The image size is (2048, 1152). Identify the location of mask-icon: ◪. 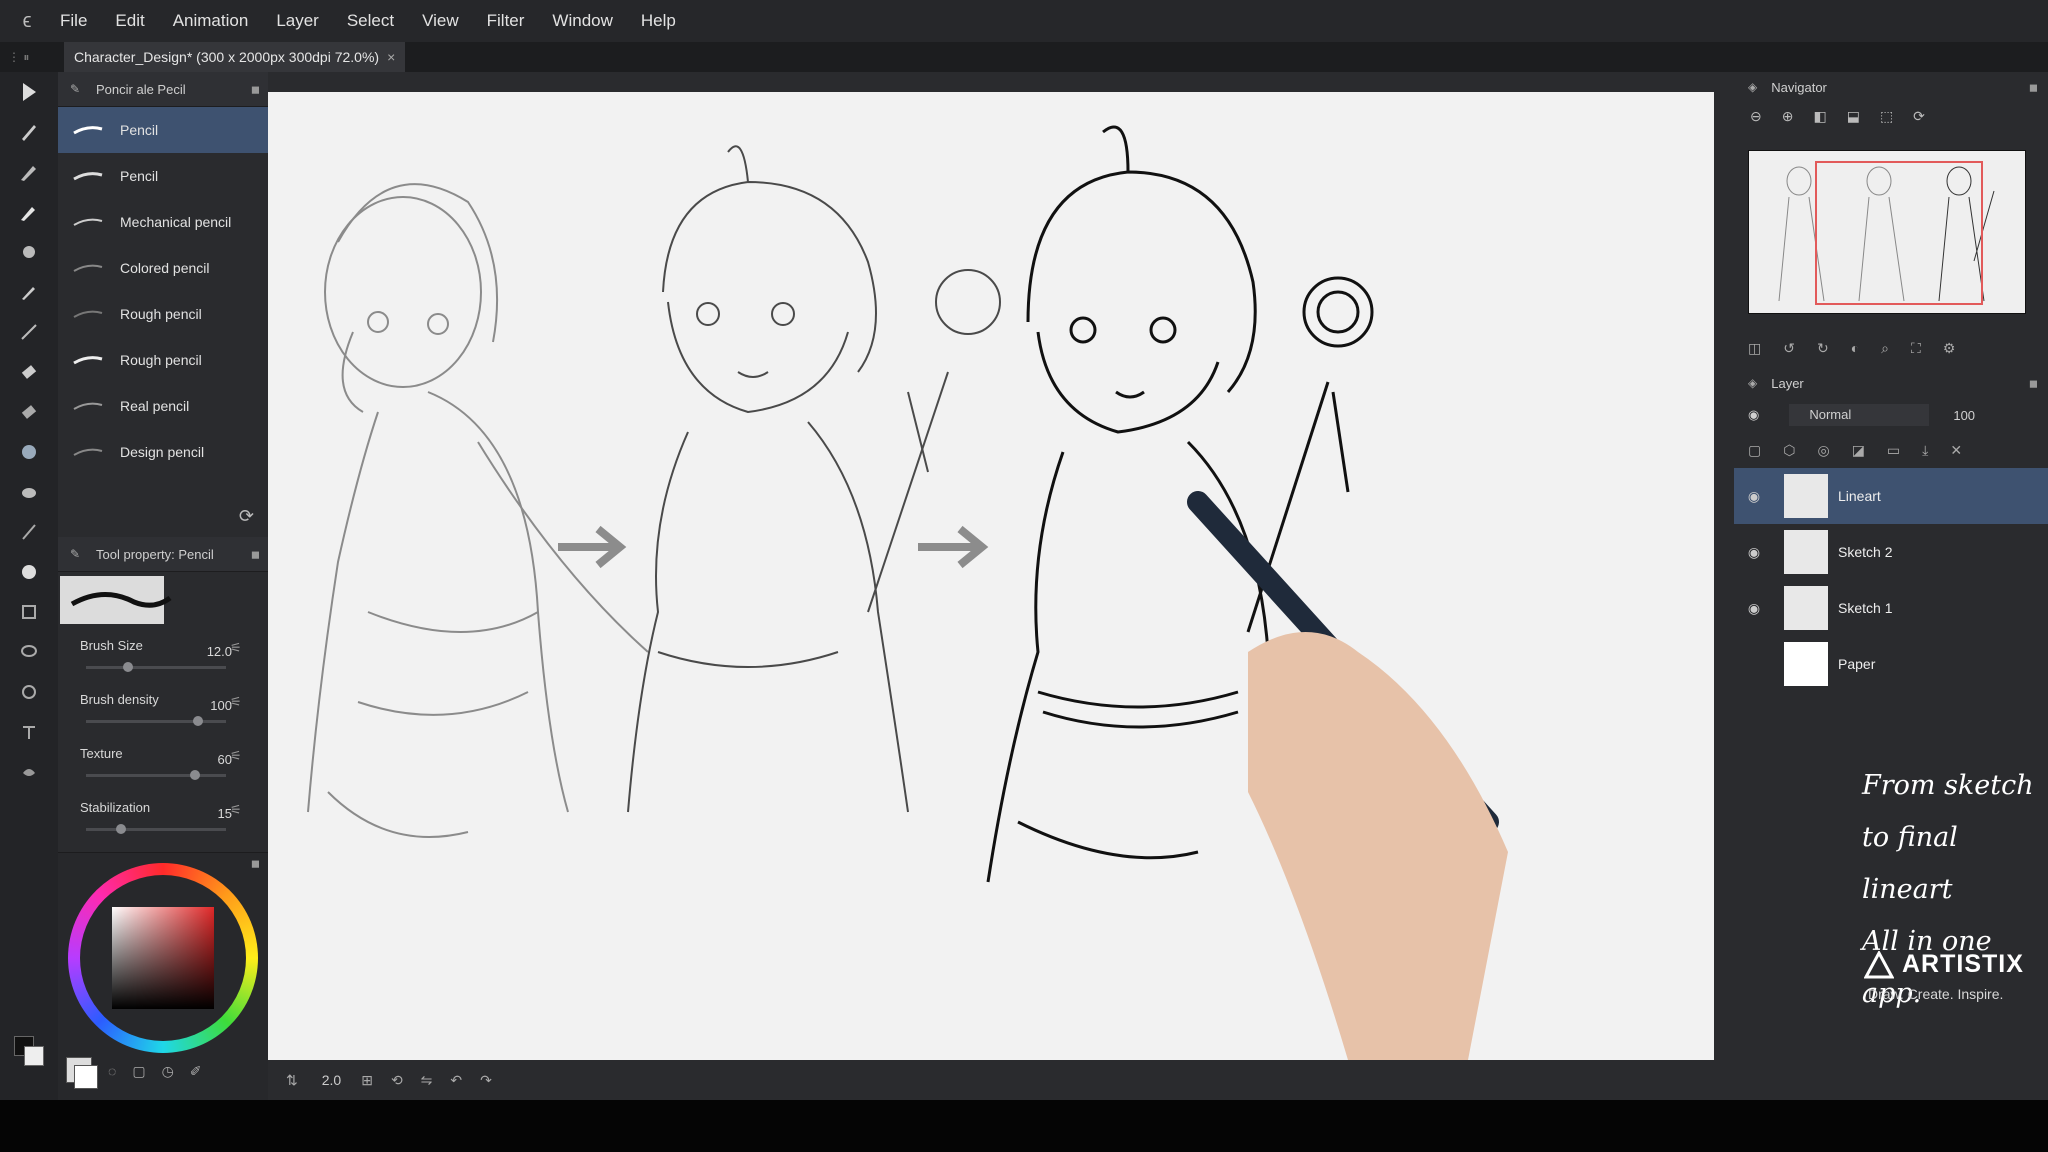
(1858, 450).